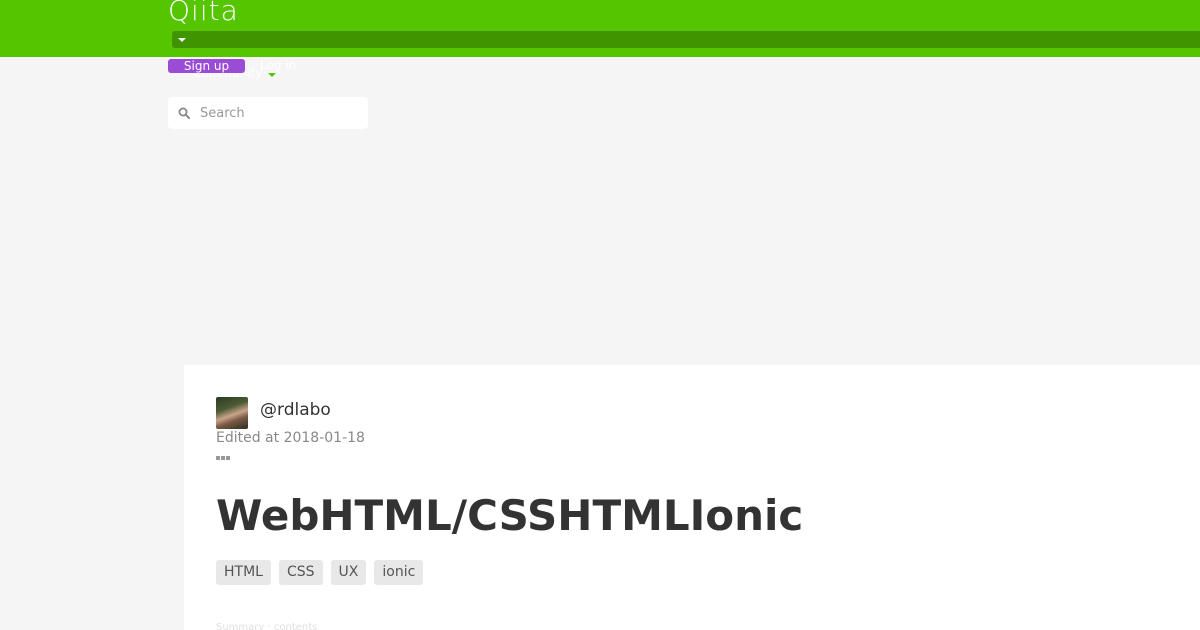 This screenshot has width=1200, height=630. I want to click on qiita-logo: Qiita, so click(203, 13).